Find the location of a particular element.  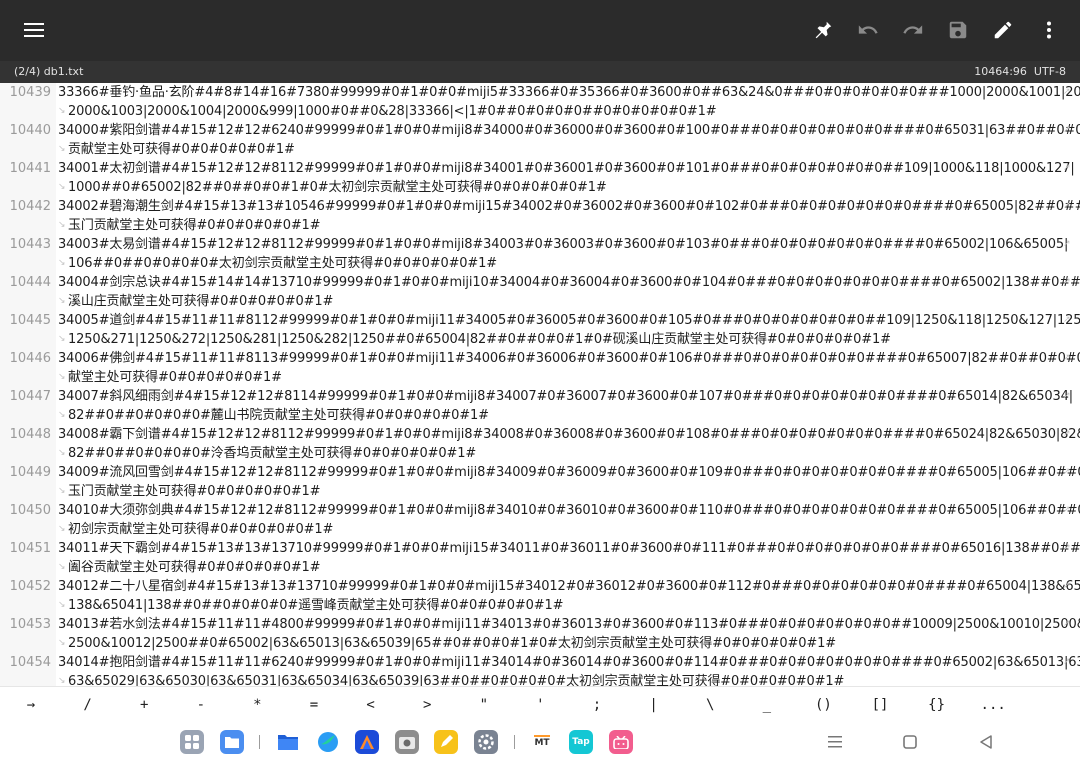

symbol-key: * is located at coordinates (257, 705).